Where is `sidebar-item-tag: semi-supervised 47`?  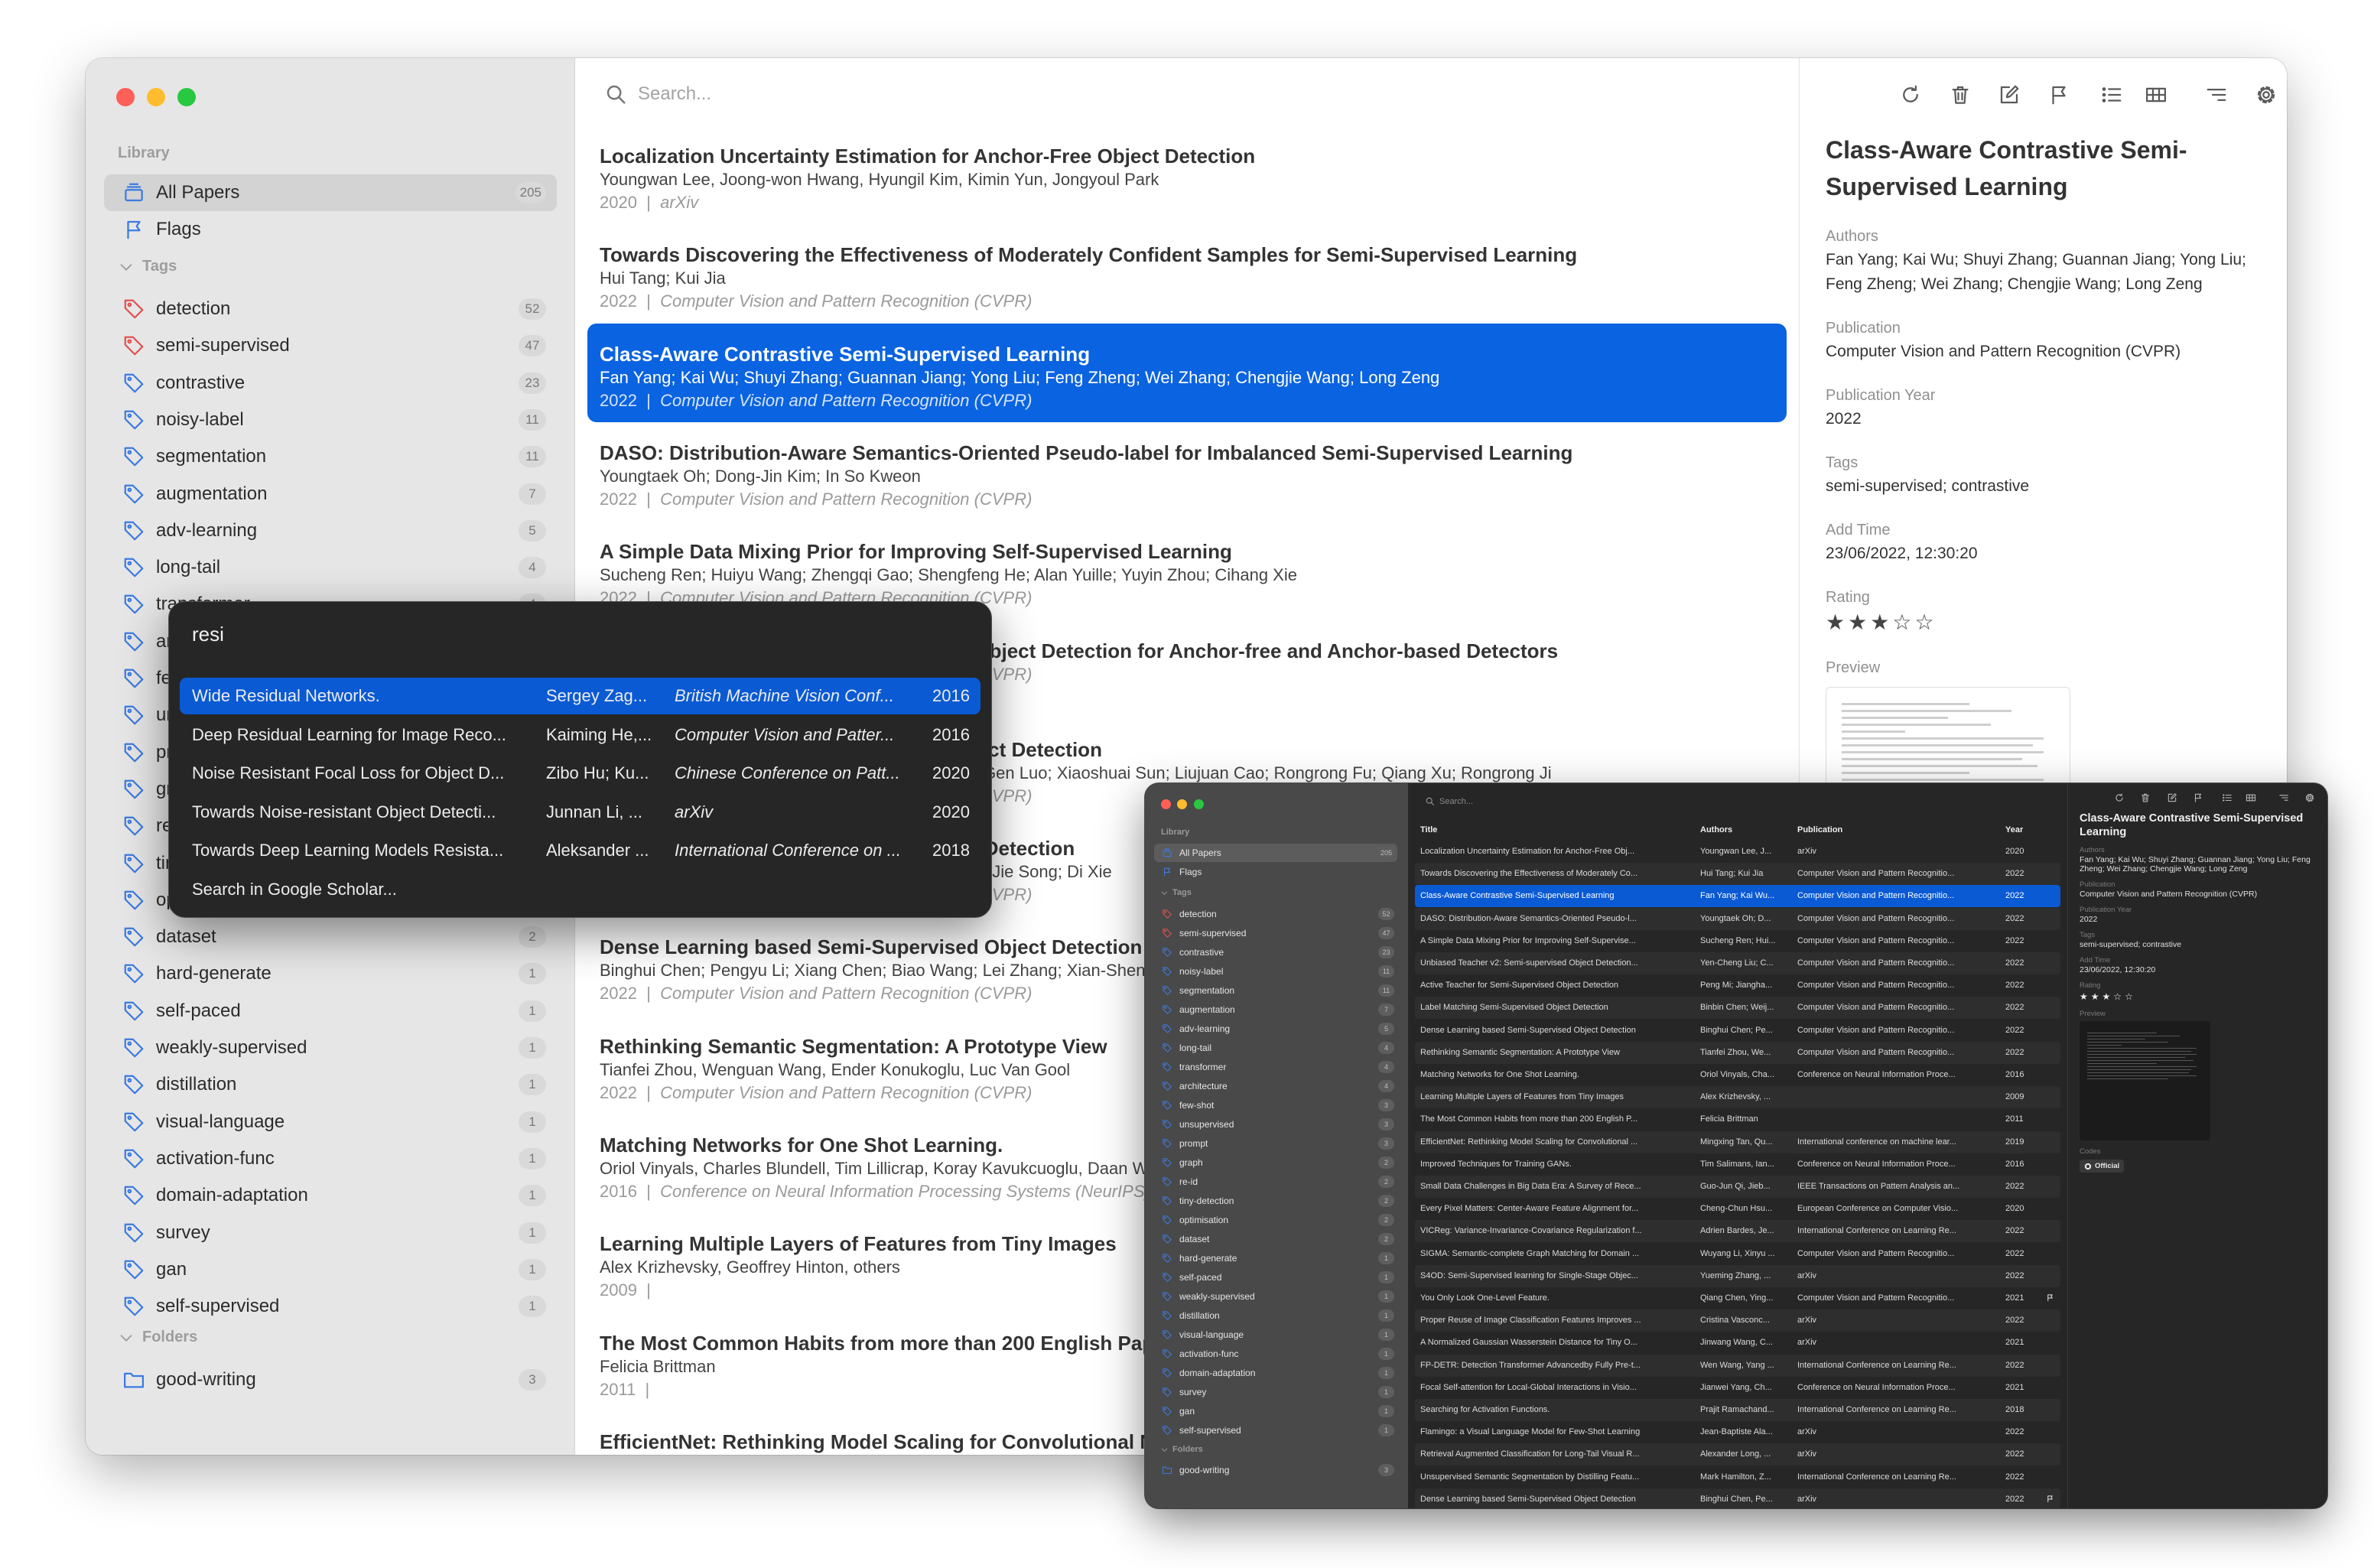
sidebar-item-tag: semi-supervised 47 is located at coordinates (1275, 933).